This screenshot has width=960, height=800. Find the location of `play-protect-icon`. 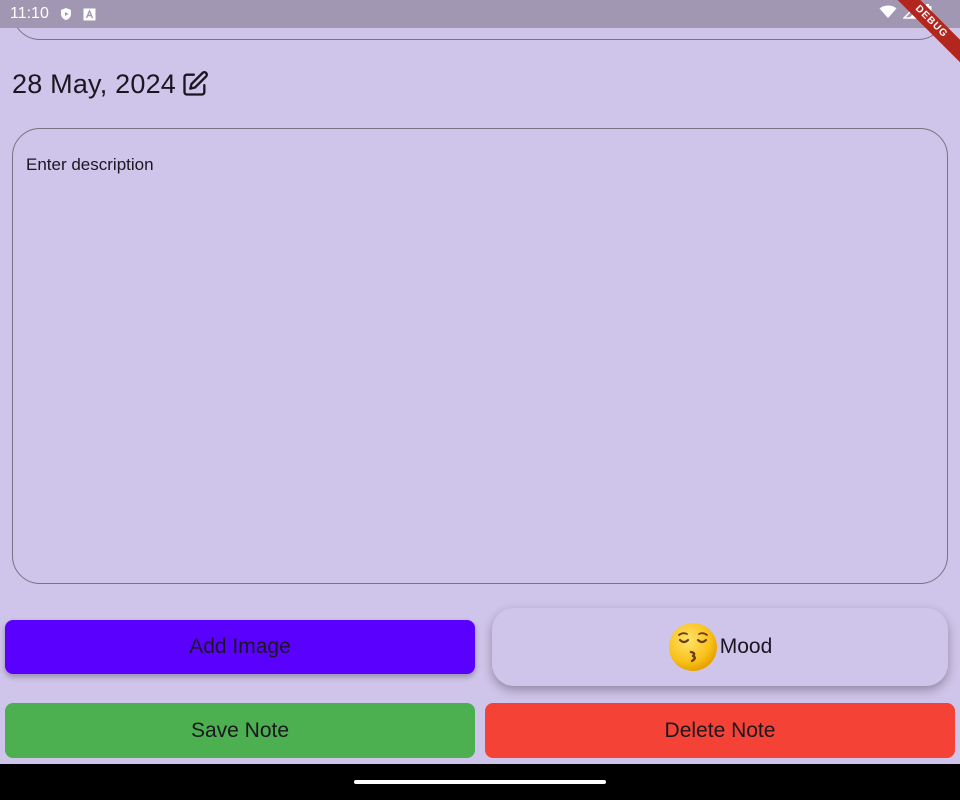

play-protect-icon is located at coordinates (66, 14).